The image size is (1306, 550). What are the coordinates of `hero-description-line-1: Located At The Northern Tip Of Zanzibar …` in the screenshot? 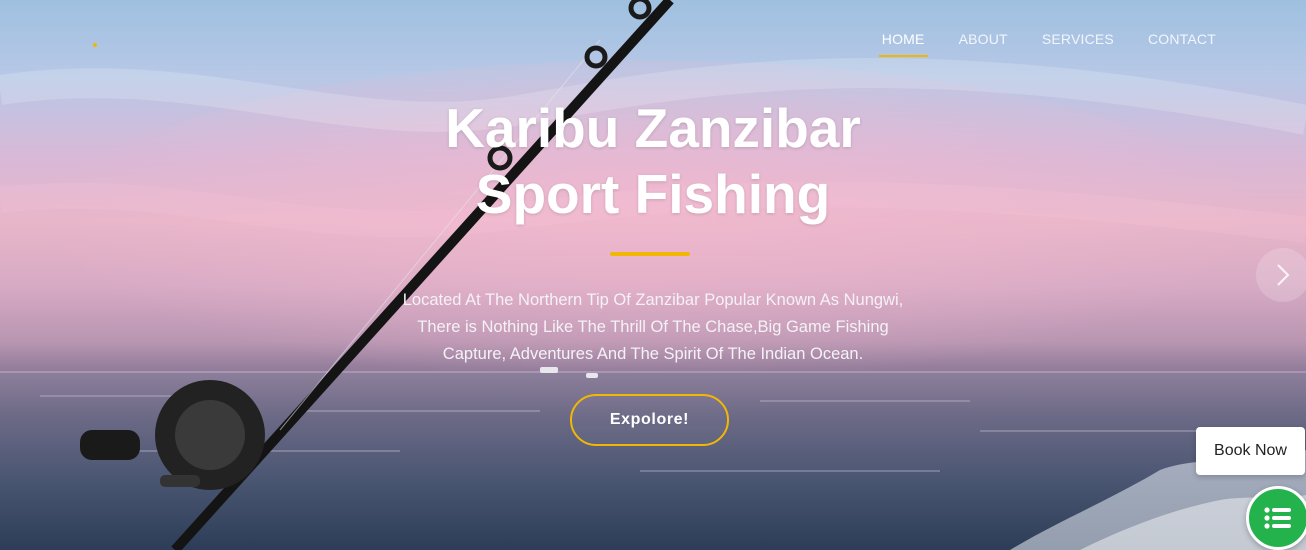 It's located at (653, 300).